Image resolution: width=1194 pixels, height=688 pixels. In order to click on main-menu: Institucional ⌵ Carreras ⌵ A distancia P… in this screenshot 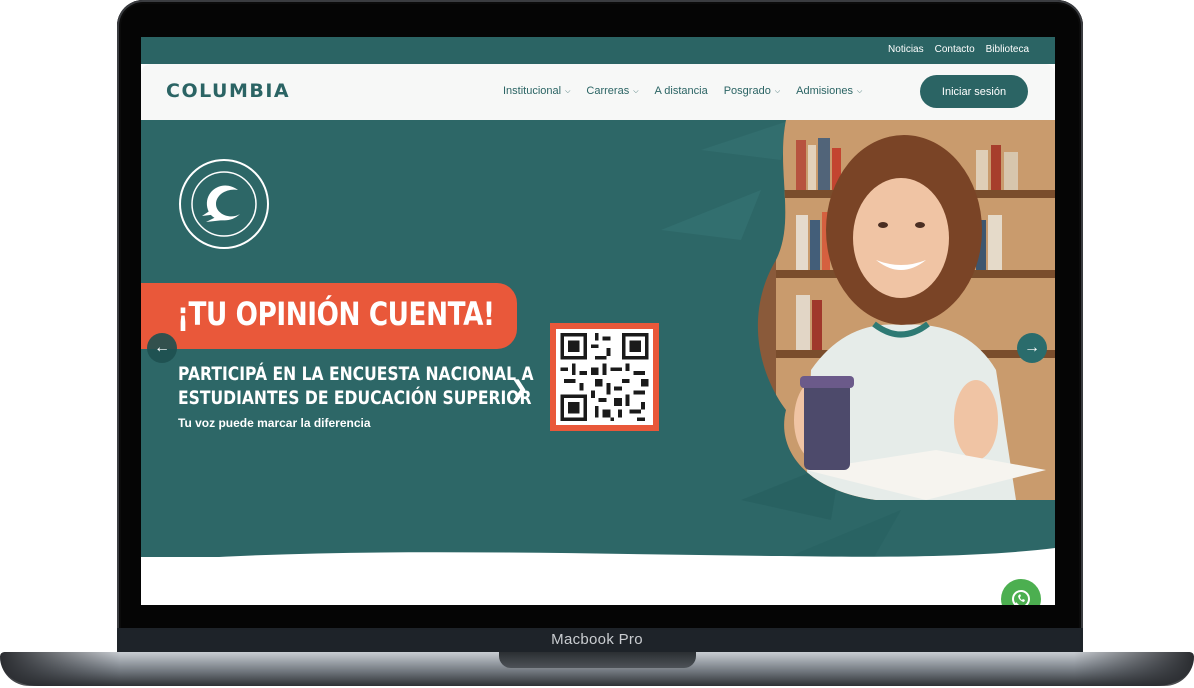, I will do `click(682, 91)`.